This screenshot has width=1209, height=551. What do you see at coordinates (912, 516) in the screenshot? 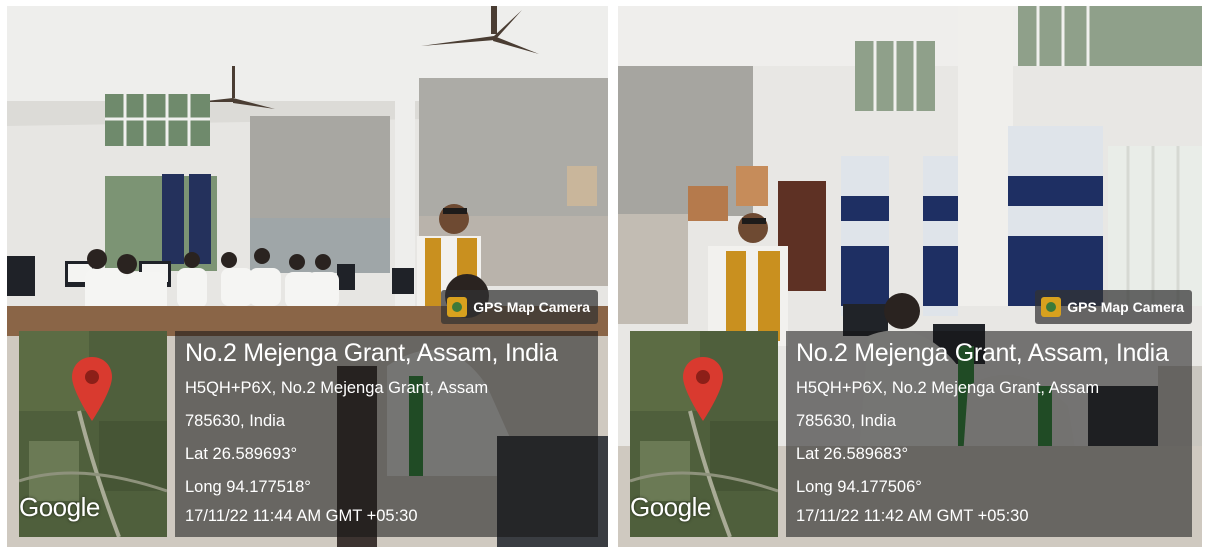
I see `timestamp: 17/11/22 11:42 AM GMT +05:30` at bounding box center [912, 516].